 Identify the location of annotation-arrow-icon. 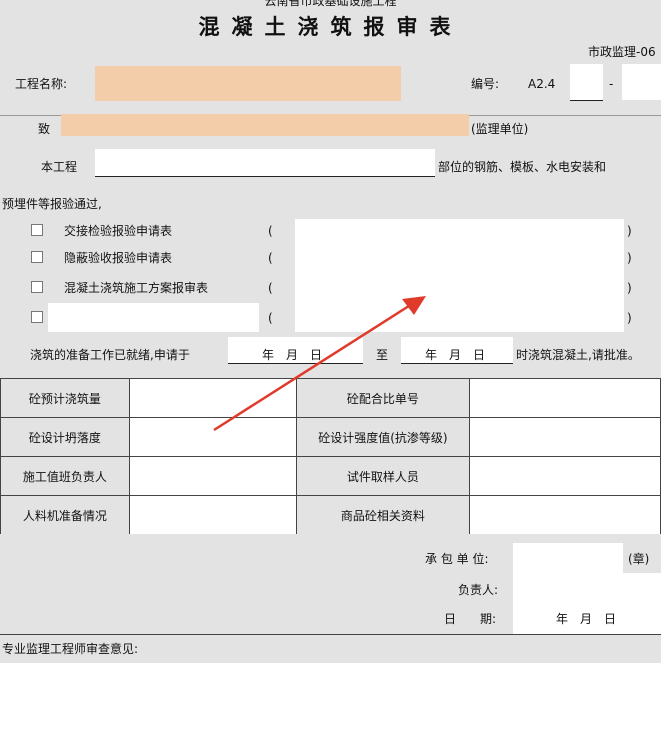
(319, 364).